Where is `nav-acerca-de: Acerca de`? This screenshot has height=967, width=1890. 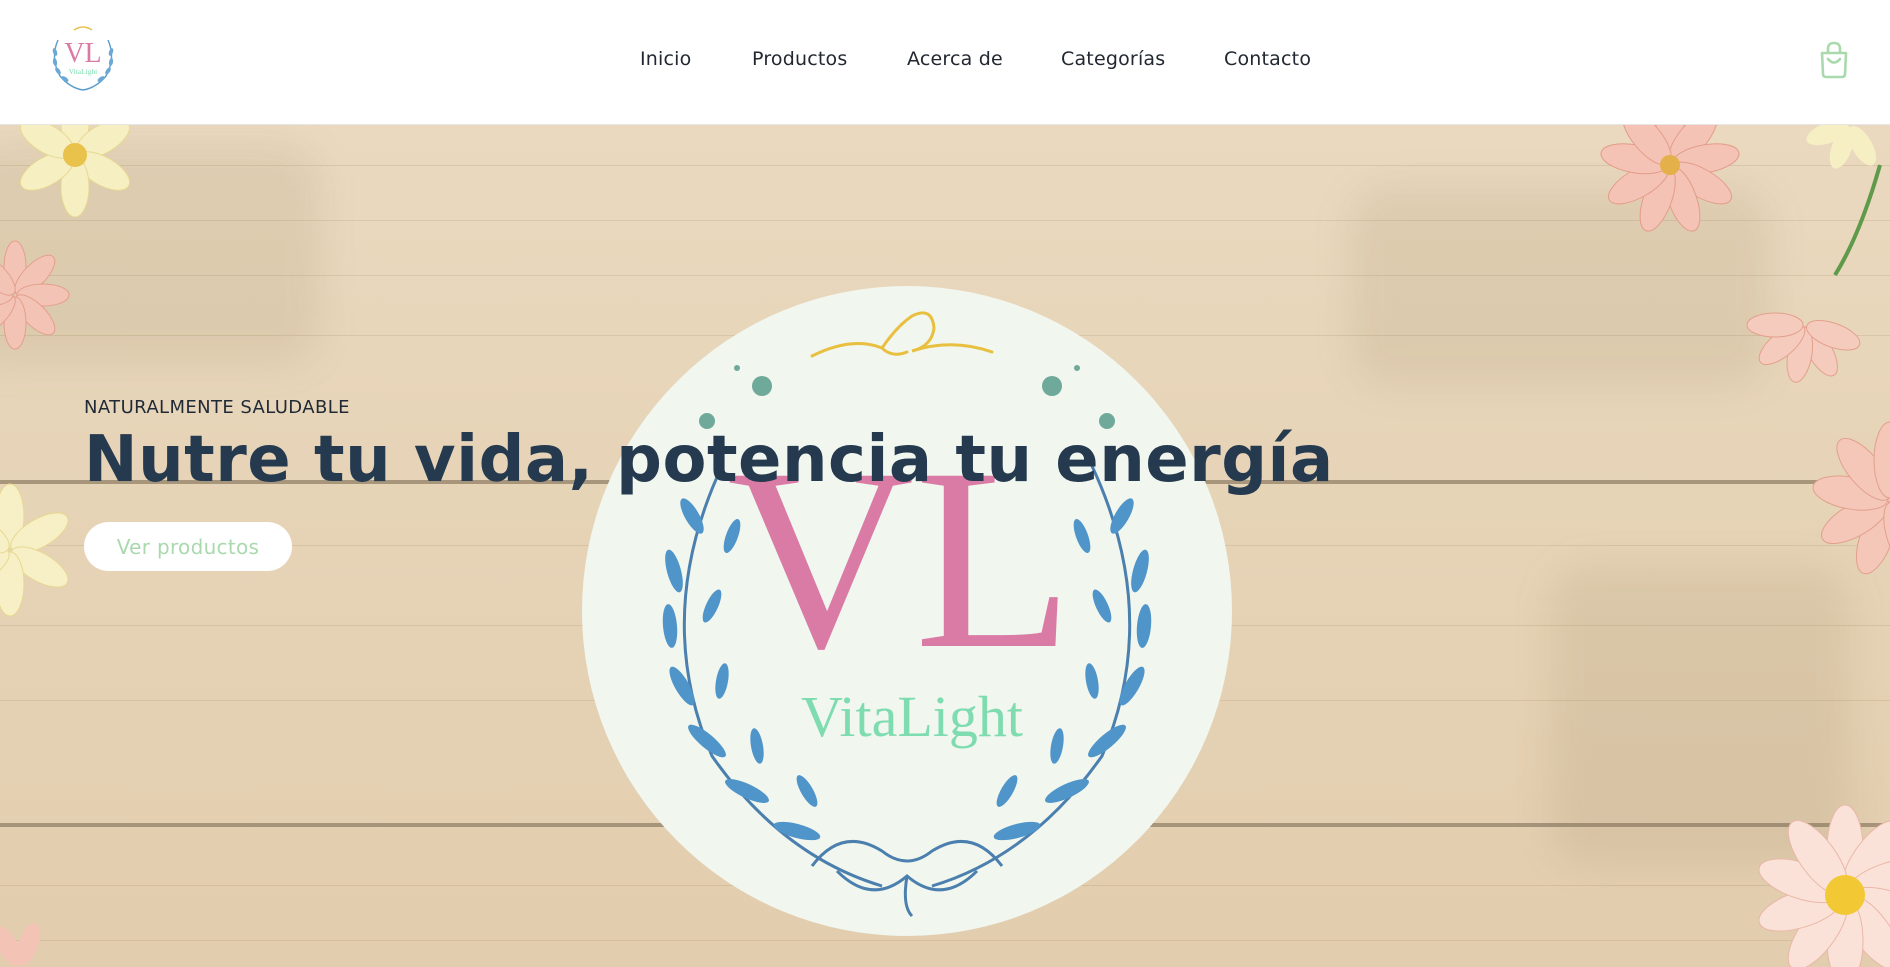
nav-acerca-de: Acerca de is located at coordinates (955, 59).